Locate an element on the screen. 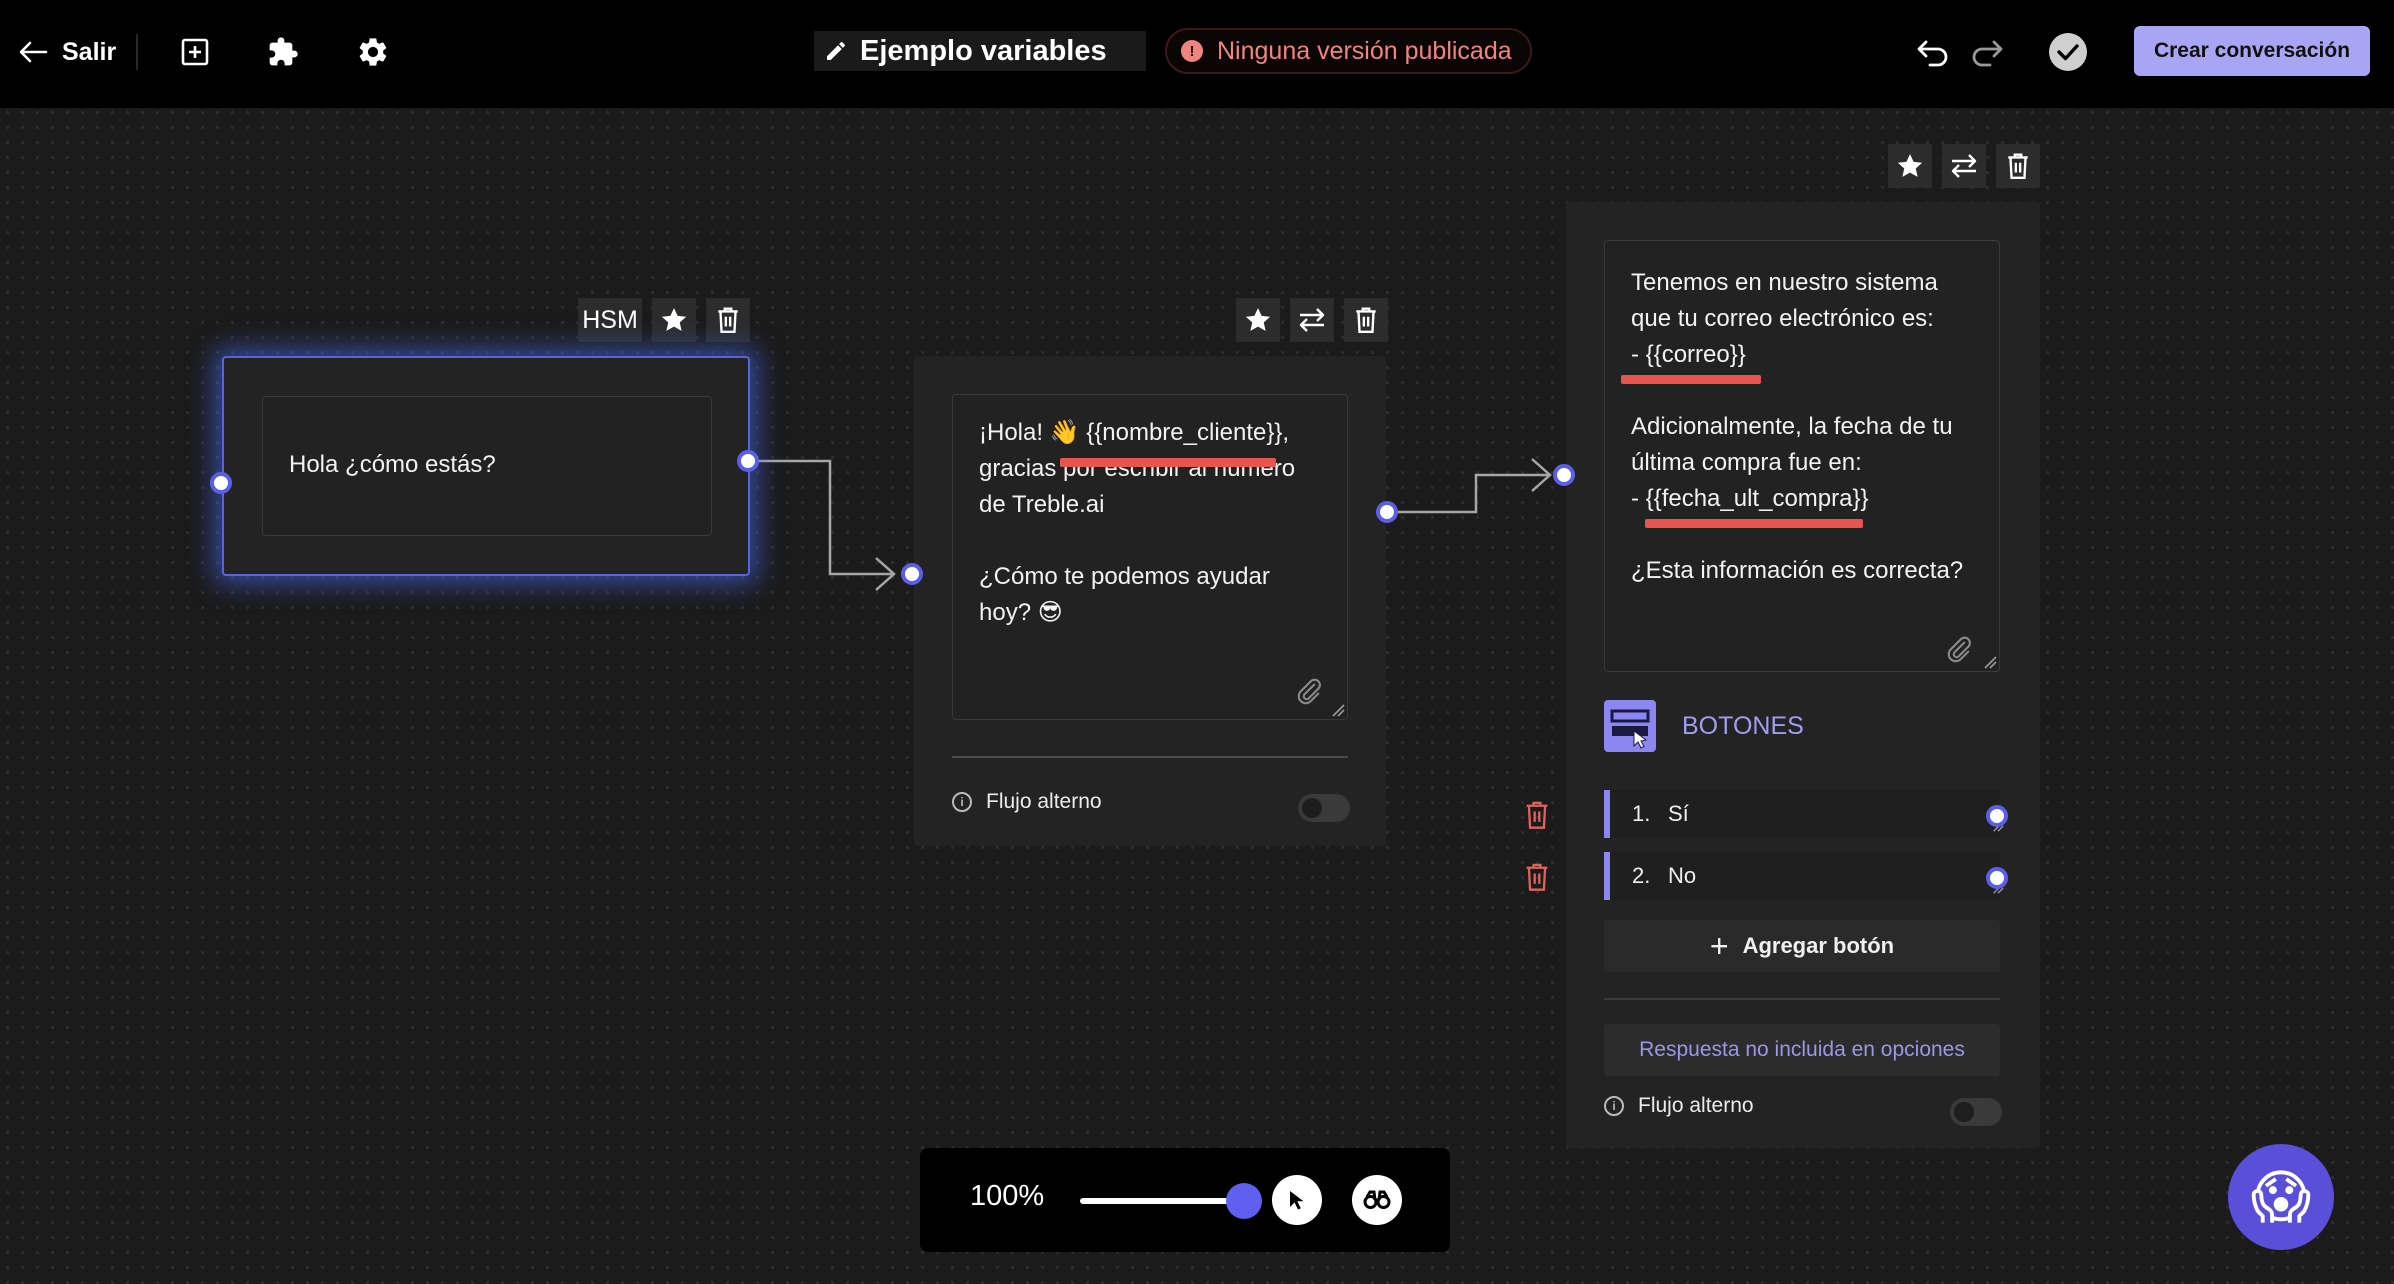 This screenshot has width=2394, height=1284. welcome-output-handle is located at coordinates (1387, 512).